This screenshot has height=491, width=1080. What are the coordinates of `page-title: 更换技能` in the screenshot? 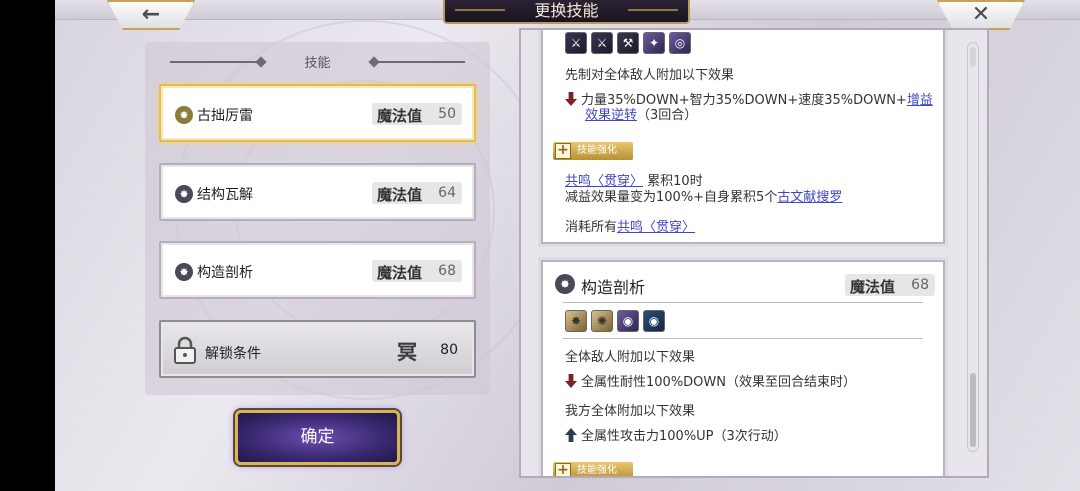 It's located at (566, 12).